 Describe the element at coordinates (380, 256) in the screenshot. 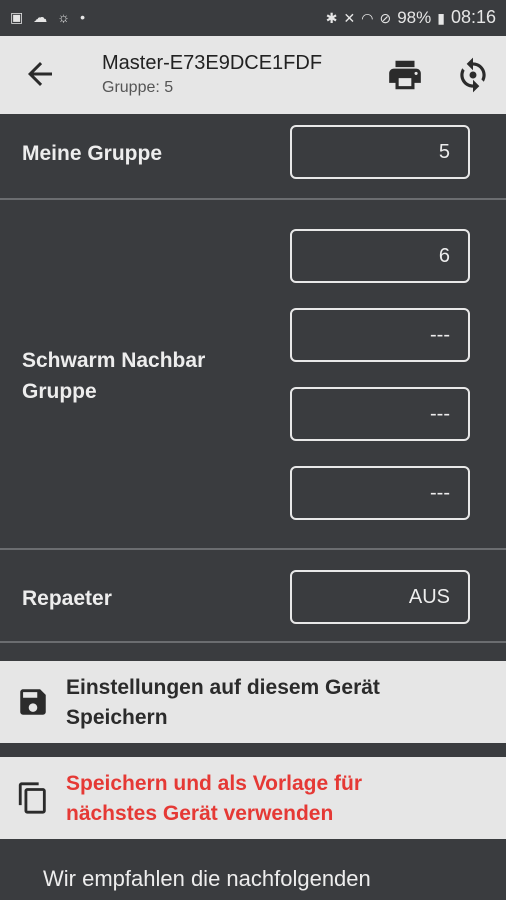

I see `swarm-neighbor-group-field-1: 6` at that location.